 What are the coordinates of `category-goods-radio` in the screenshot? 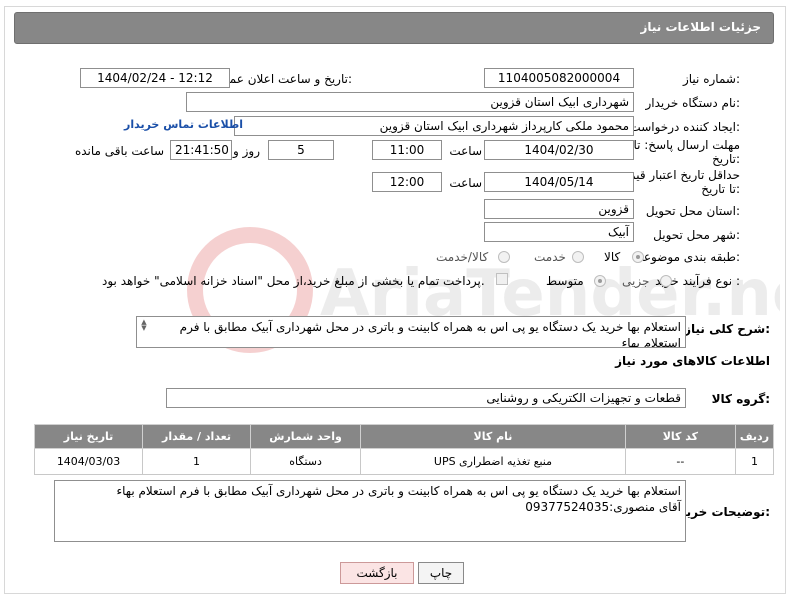 It's located at (638, 257).